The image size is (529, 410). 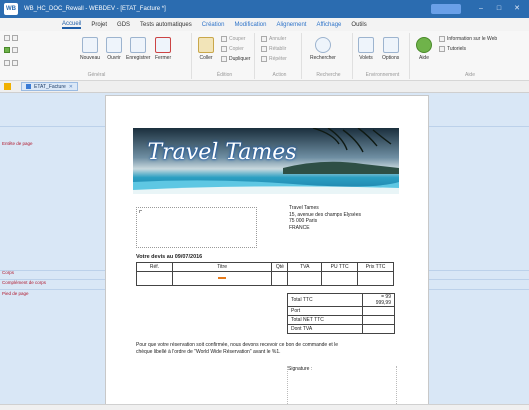 I want to click on cell-ref, so click(x=154, y=278).